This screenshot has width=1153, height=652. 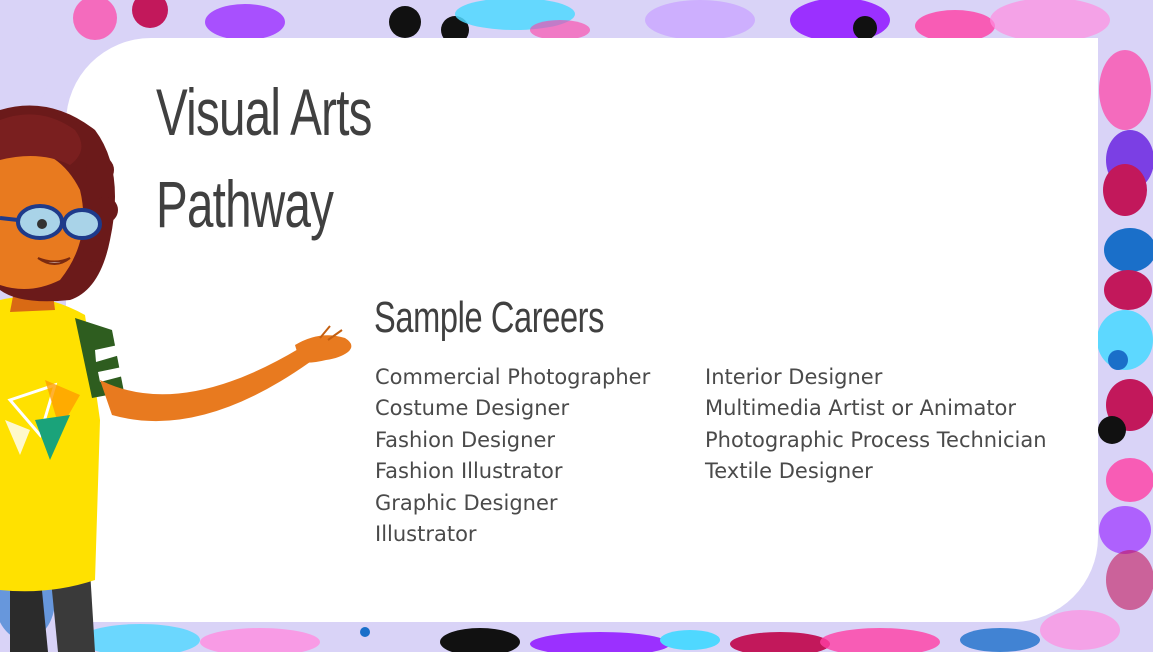 I want to click on career-item: Costume Designer, so click(x=472, y=408).